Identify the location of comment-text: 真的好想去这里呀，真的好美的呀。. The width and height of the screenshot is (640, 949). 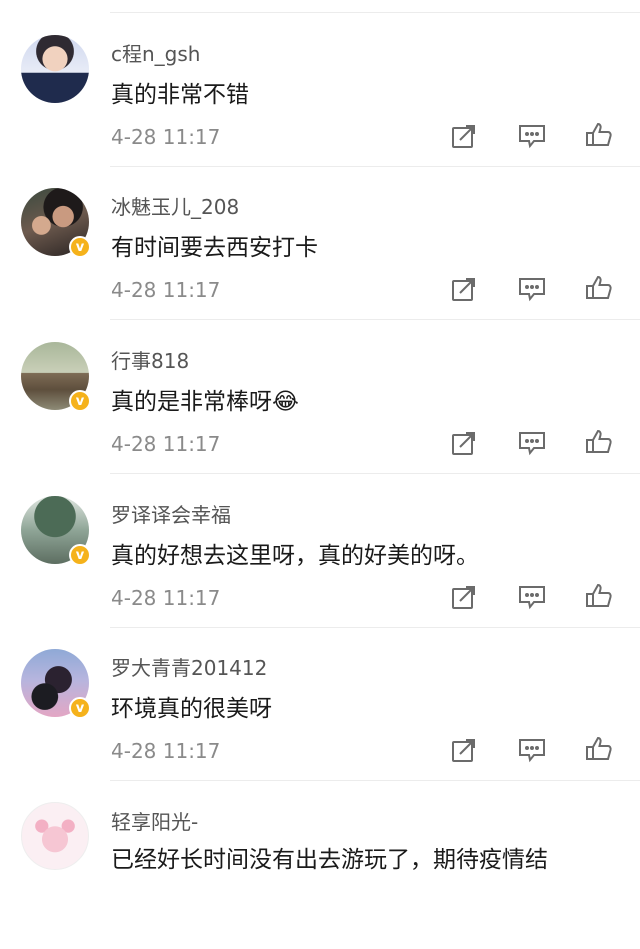
(295, 556).